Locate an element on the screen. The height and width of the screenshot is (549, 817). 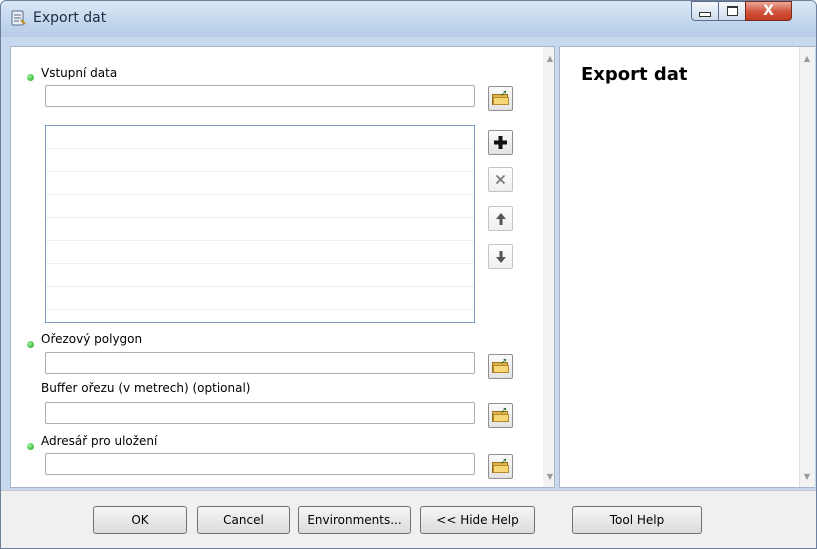
move-down-button is located at coordinates (500, 256).